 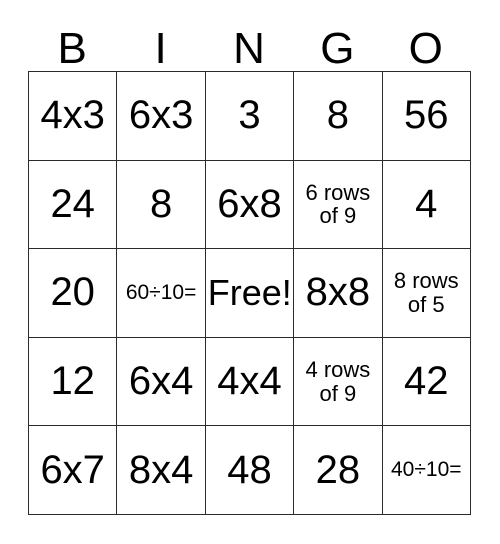 I want to click on bingo-cell-r5c5: 40÷10=, so click(x=426, y=470).